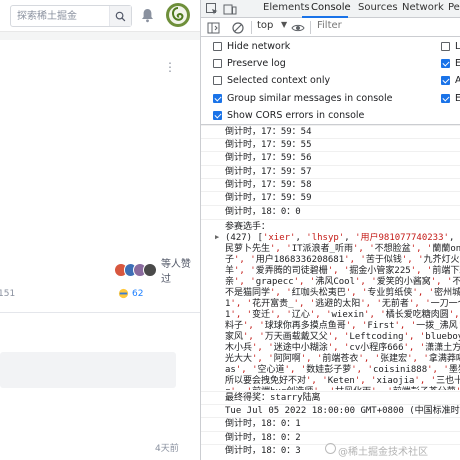 Image resolution: width=460 pixels, height=460 pixels. I want to click on console-line: 倒计时，18：0：1, so click(330, 424).